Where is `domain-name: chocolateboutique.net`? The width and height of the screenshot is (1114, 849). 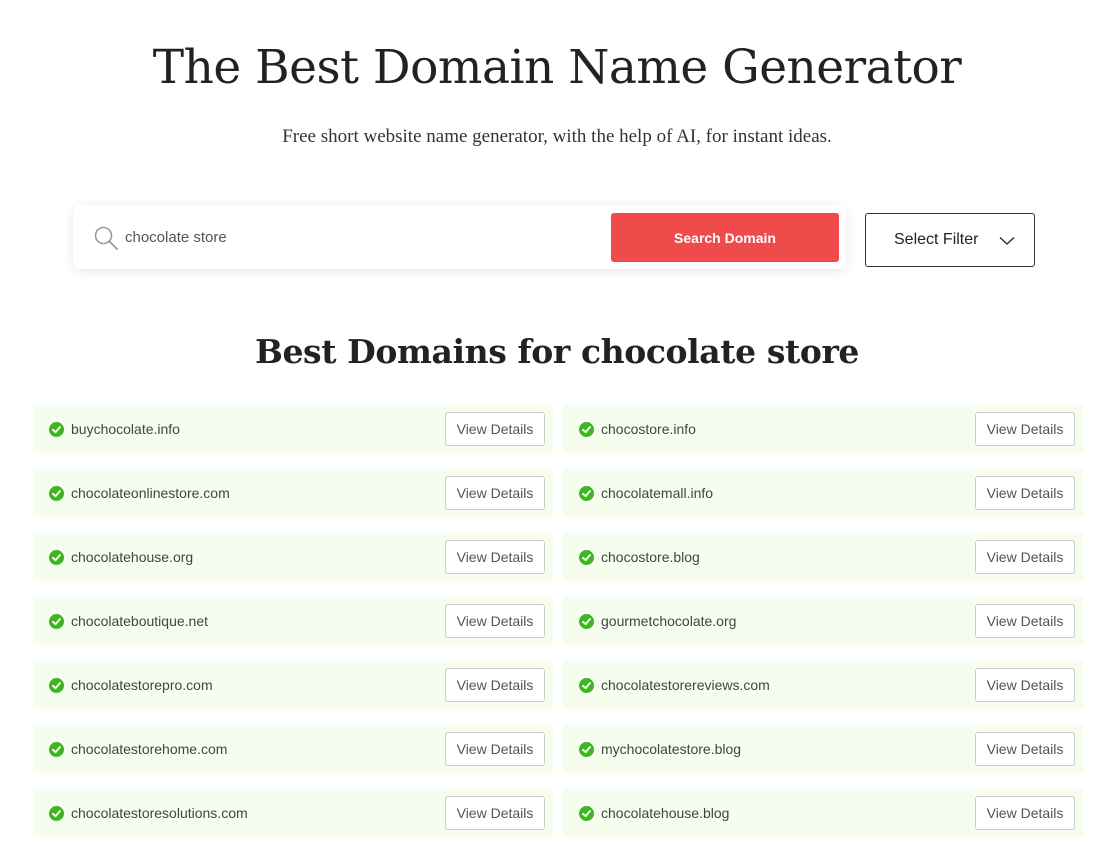
domain-name: chocolateboutique.net is located at coordinates (139, 621).